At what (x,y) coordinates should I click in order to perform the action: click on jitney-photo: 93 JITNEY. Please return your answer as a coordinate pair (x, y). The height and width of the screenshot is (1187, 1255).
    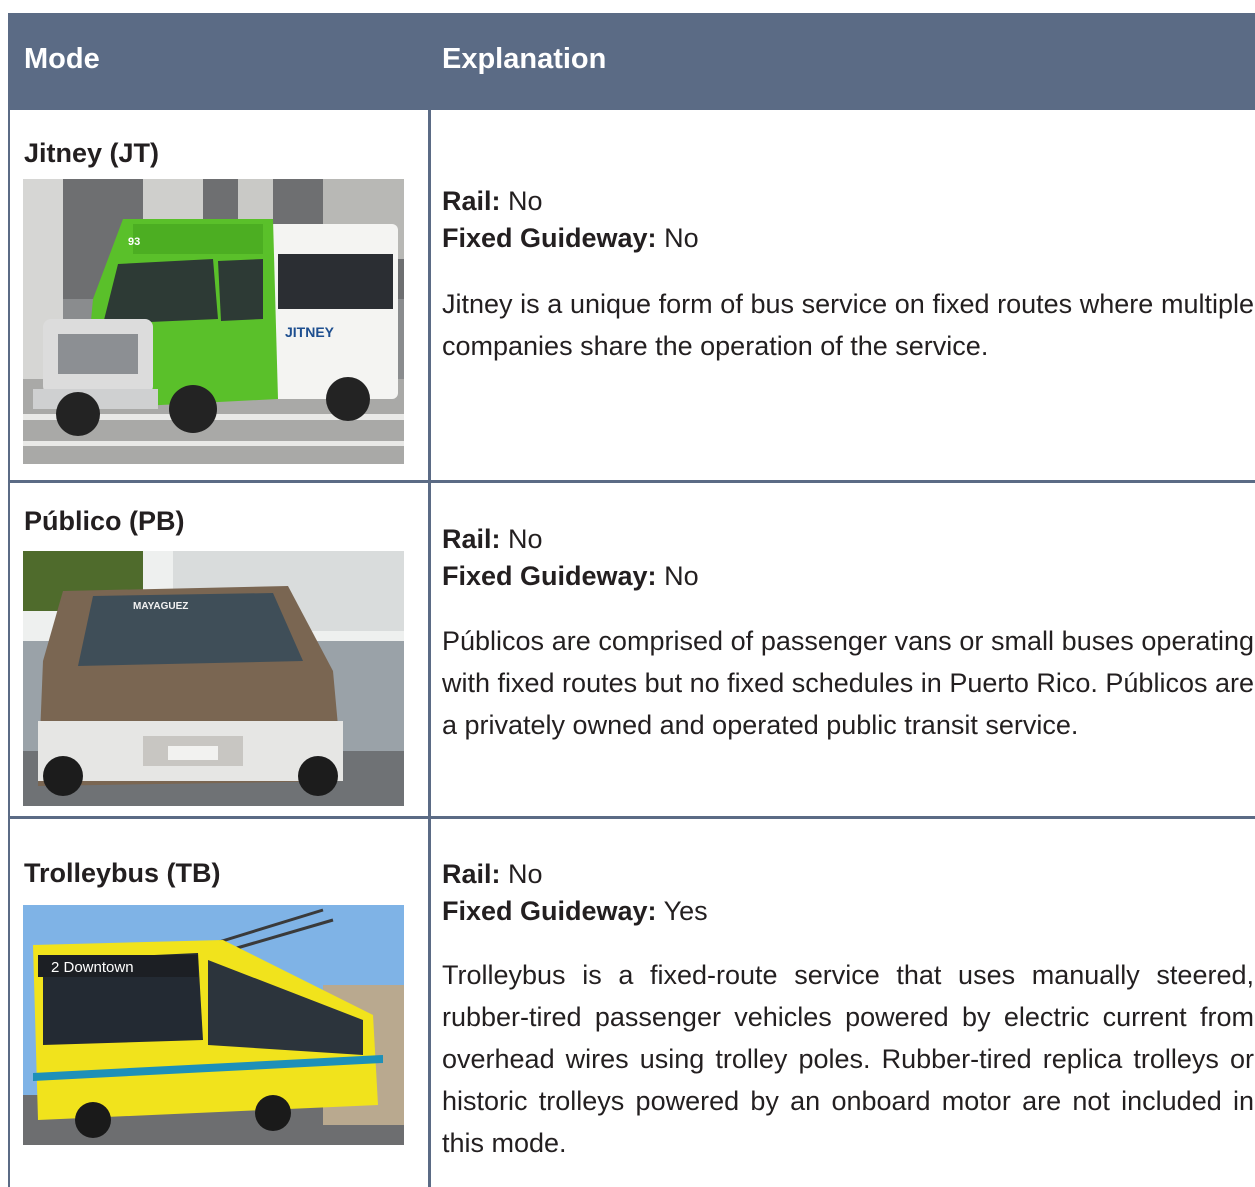
    Looking at the image, I should click on (213, 321).